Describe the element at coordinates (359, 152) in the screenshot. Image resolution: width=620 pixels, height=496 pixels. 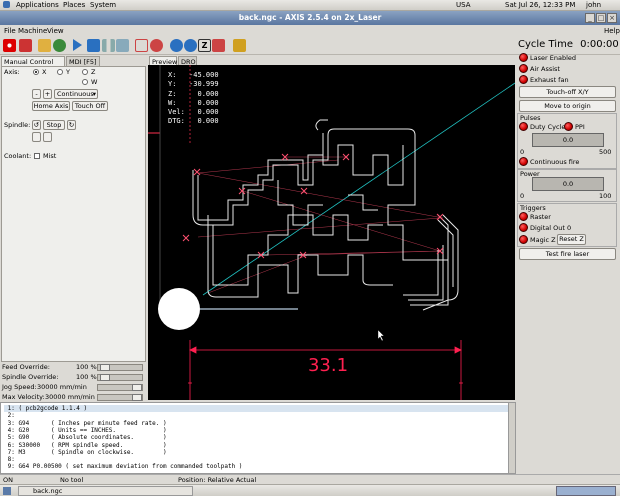
I see `trace-top` at that location.